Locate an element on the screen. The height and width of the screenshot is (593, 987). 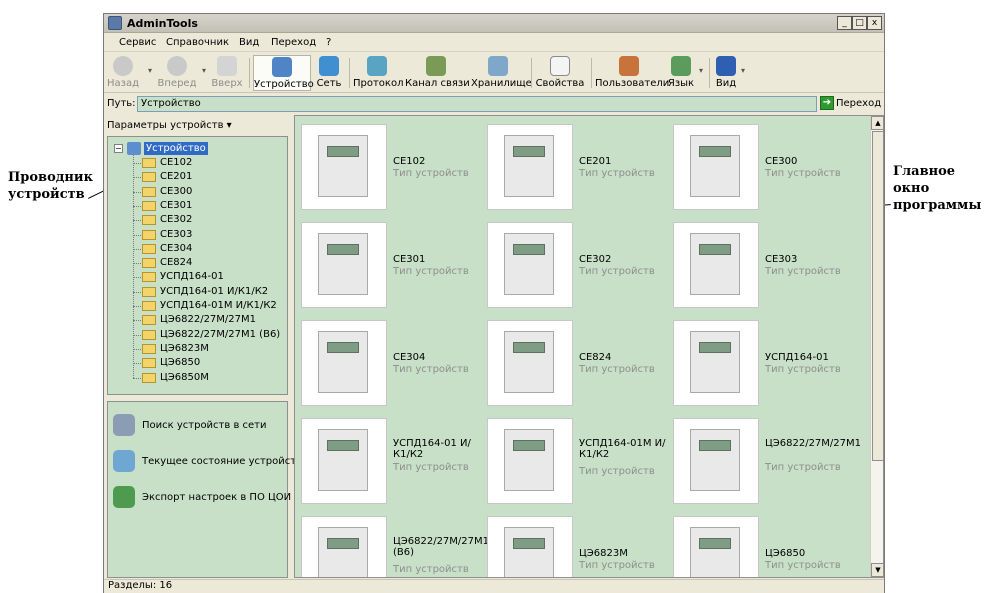
up-button: Вверх is located at coordinates (227, 73).